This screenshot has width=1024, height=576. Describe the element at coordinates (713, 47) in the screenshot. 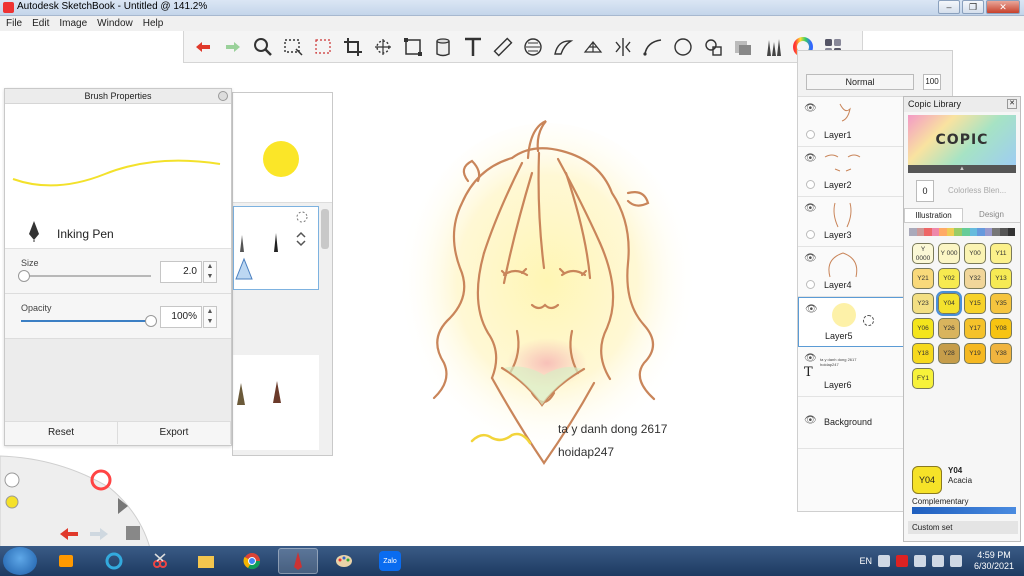

I see `copy-icon` at that location.